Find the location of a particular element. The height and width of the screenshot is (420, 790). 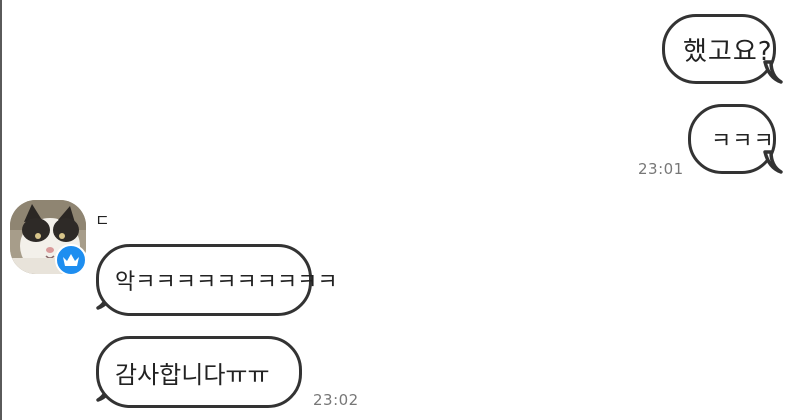

sent-message-bubble: 했고요? is located at coordinates (719, 49).